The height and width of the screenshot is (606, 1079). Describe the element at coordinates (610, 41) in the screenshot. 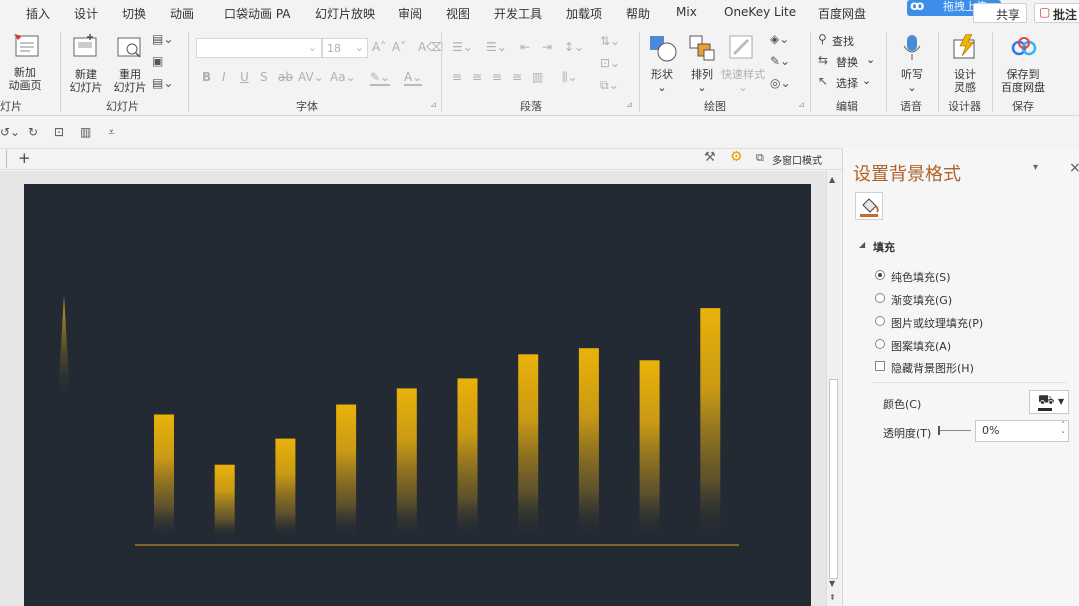

I see `text-direction-icon: ⇅⌄` at that location.